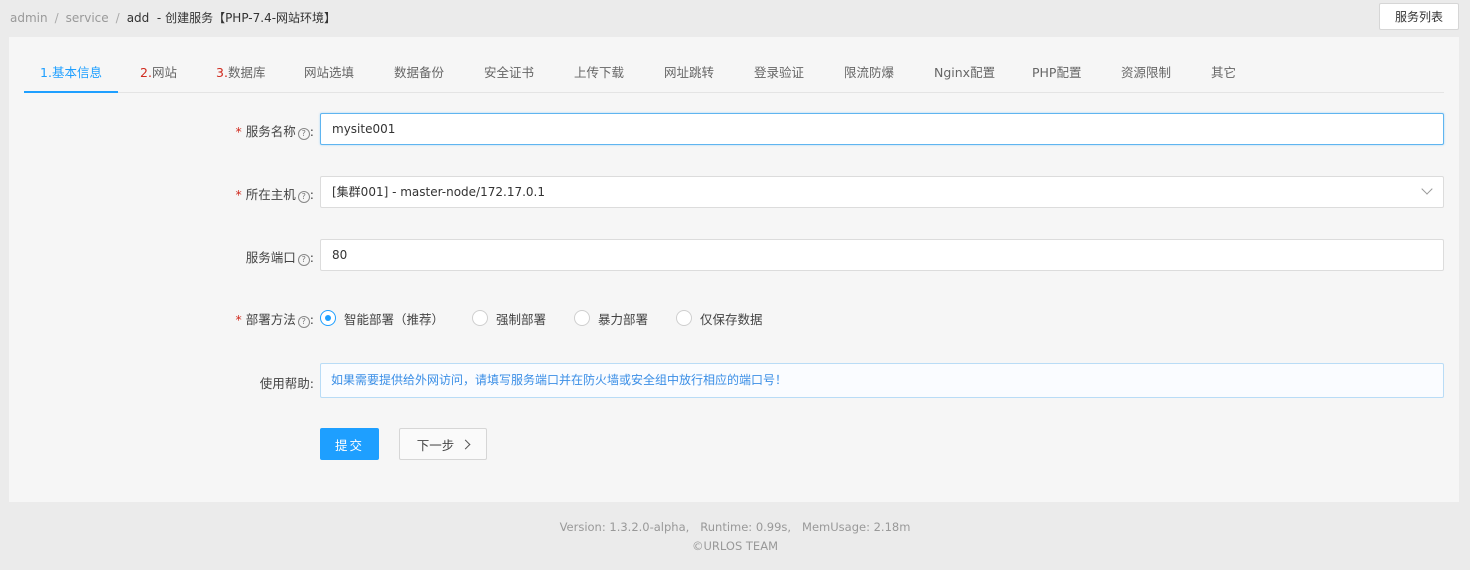 The width and height of the screenshot is (1470, 570). What do you see at coordinates (435, 445) in the screenshot?
I see `next-step-label: 下一步` at bounding box center [435, 445].